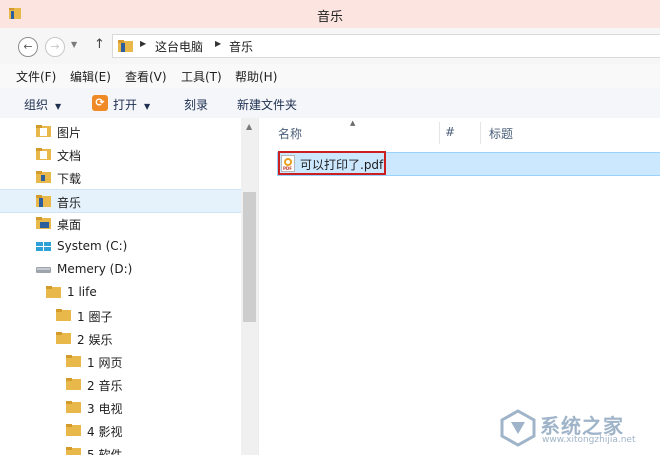  Describe the element at coordinates (105, 363) in the screenshot. I see `nav-item-label: 1 网页` at that location.